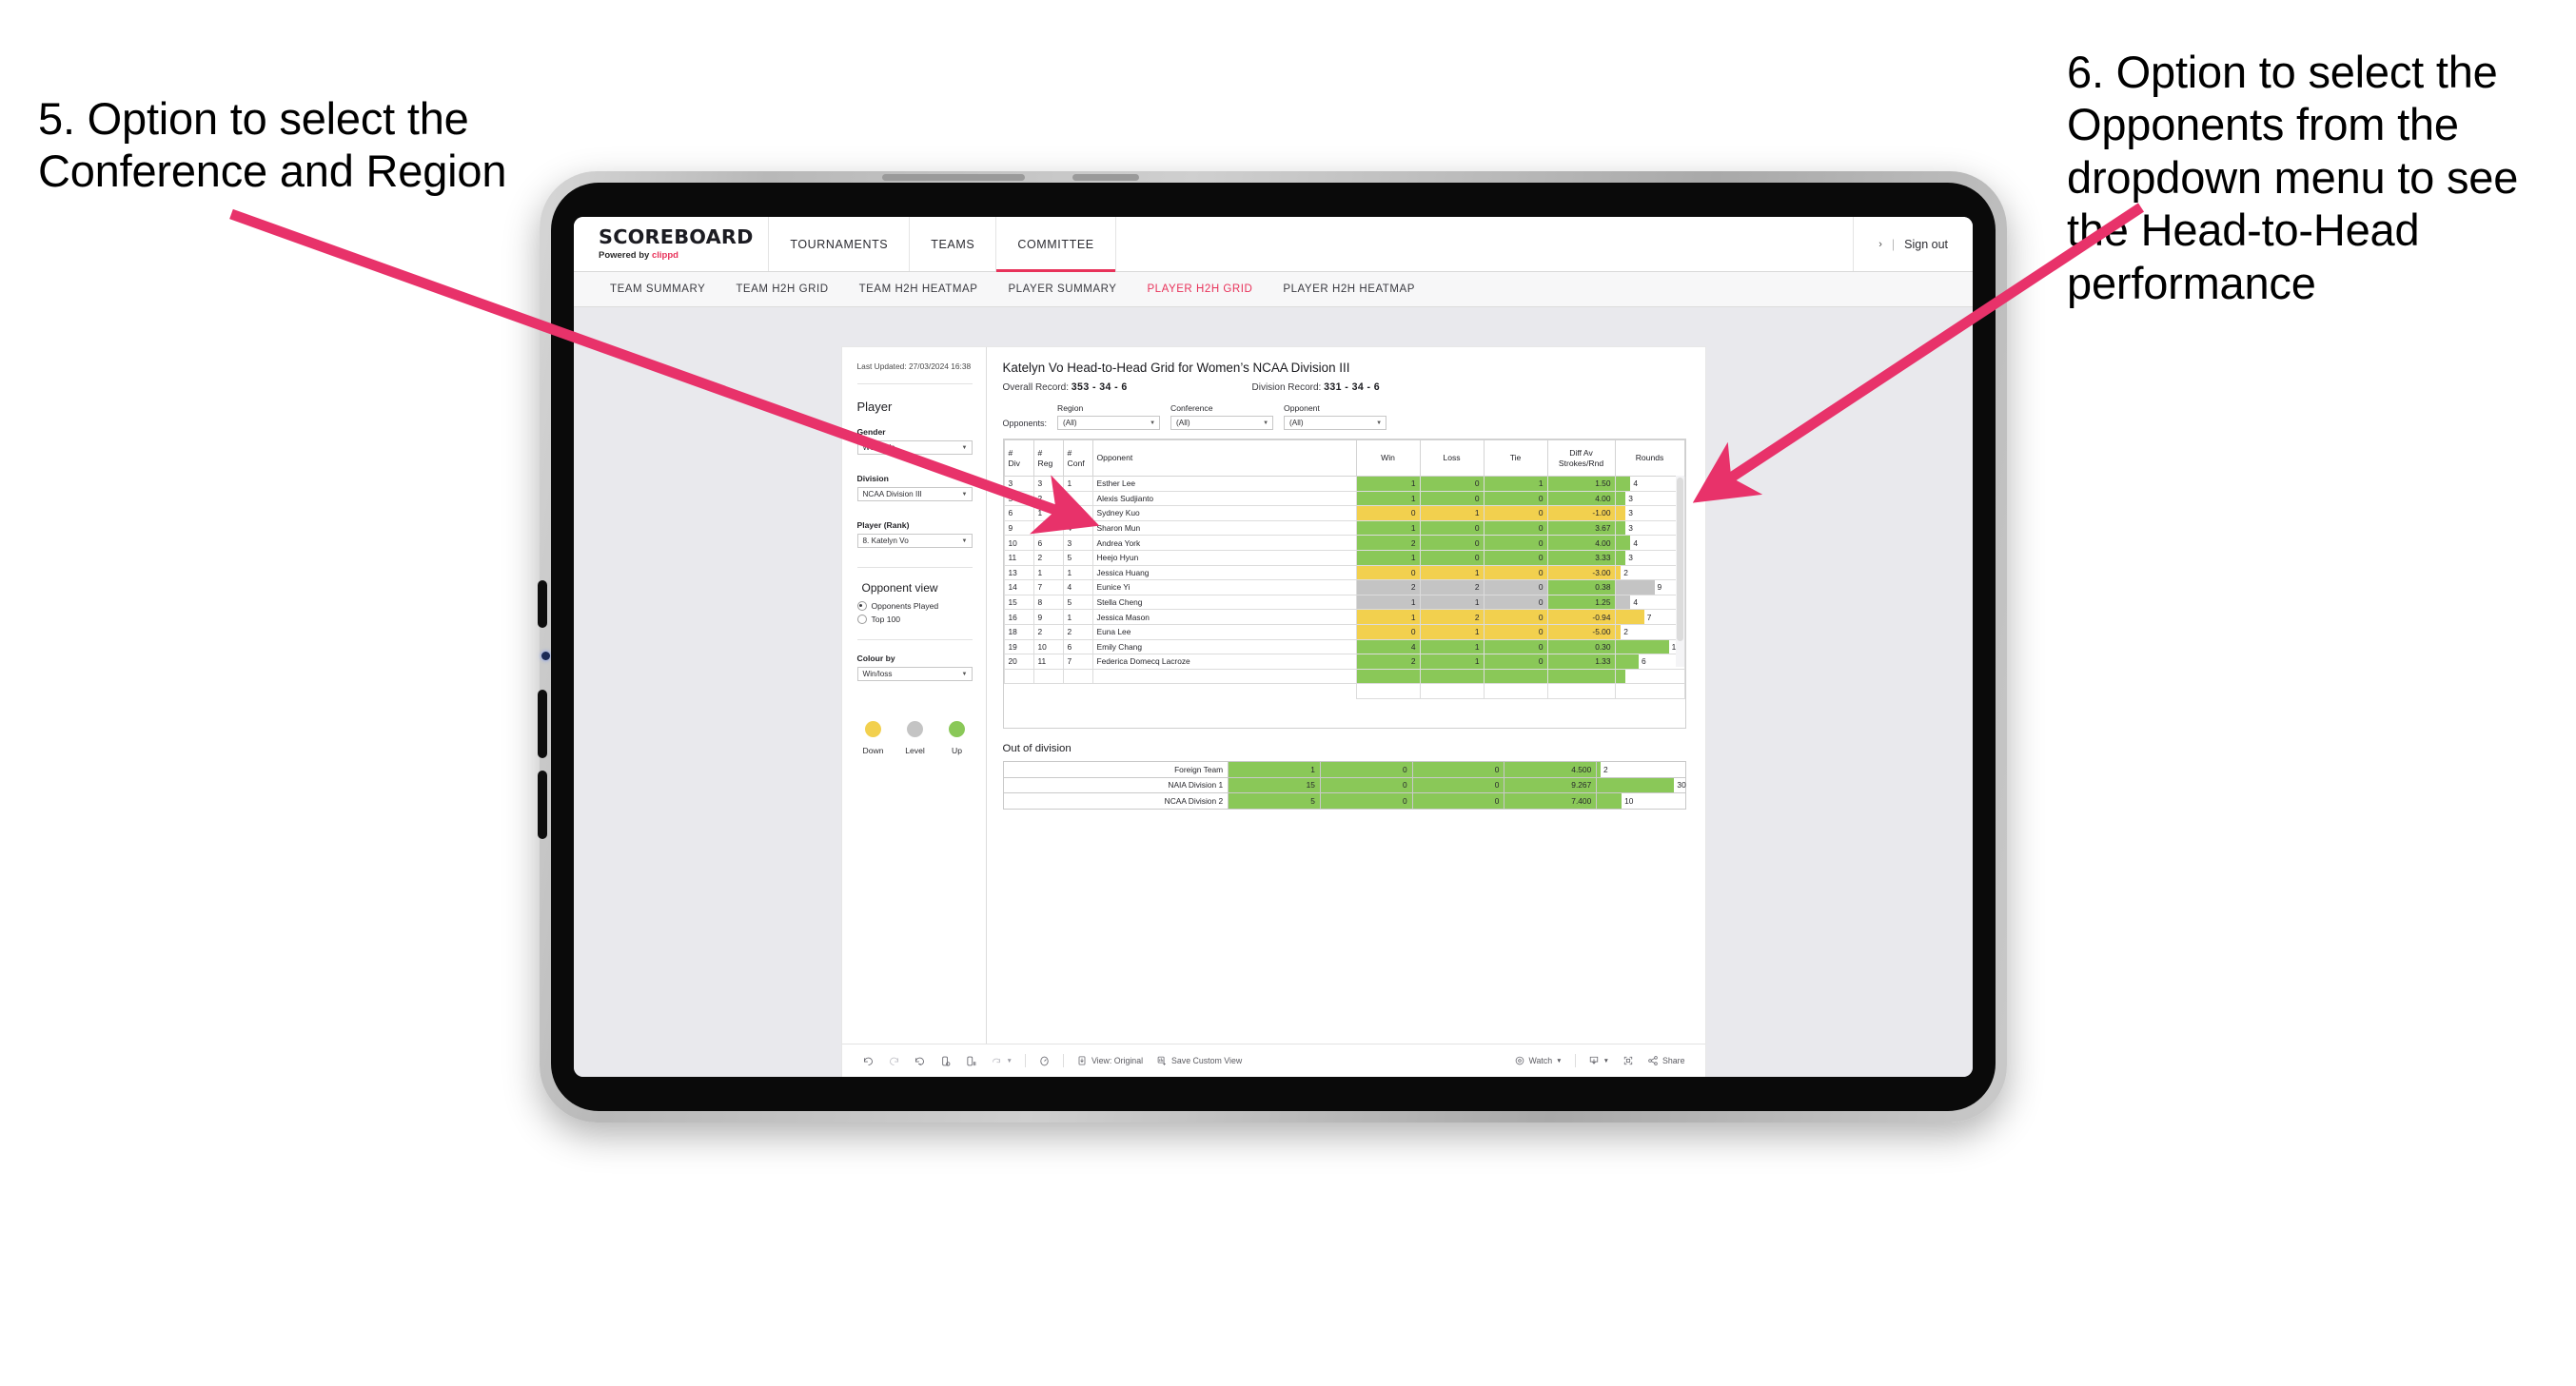 This screenshot has height=1386, width=2576. I want to click on radio-opponents-played: Opponents Played, so click(914, 606).